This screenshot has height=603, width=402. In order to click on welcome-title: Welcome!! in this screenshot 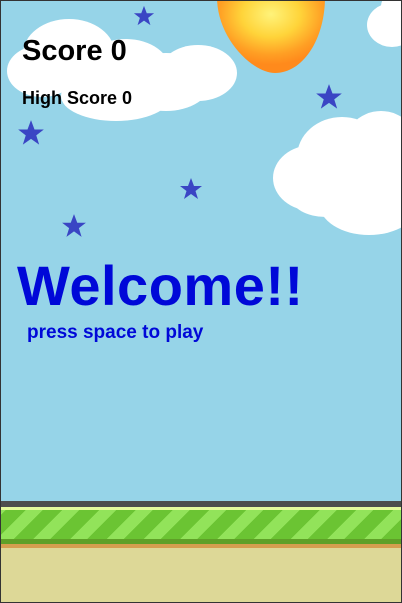, I will do `click(160, 285)`.